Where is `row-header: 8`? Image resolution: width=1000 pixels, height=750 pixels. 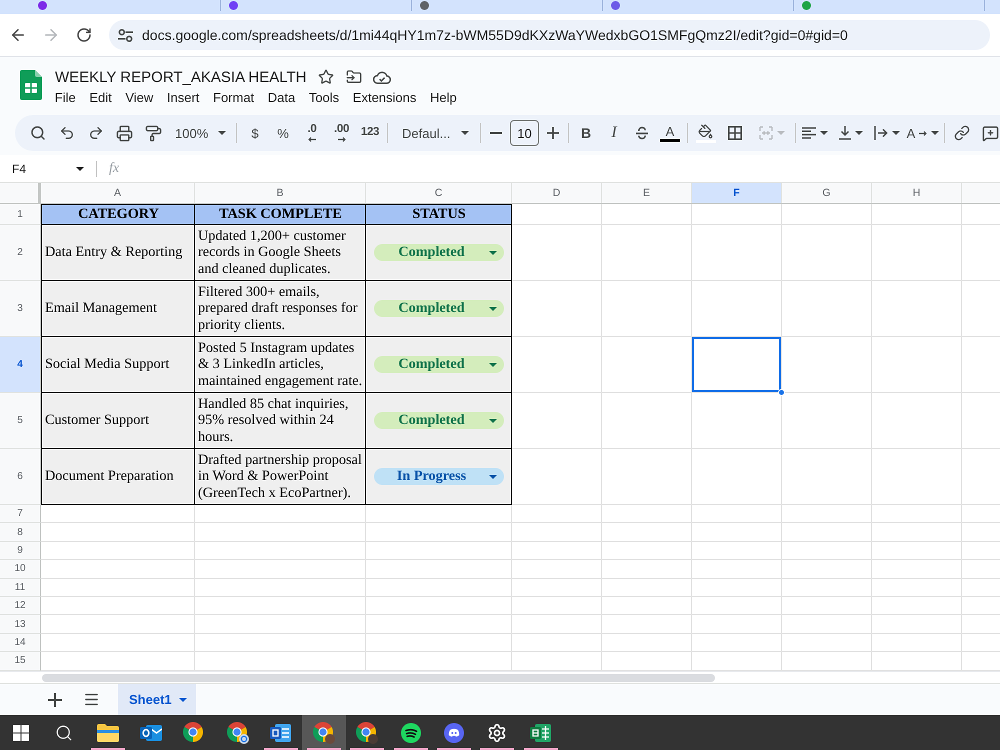 row-header: 8 is located at coordinates (20, 532).